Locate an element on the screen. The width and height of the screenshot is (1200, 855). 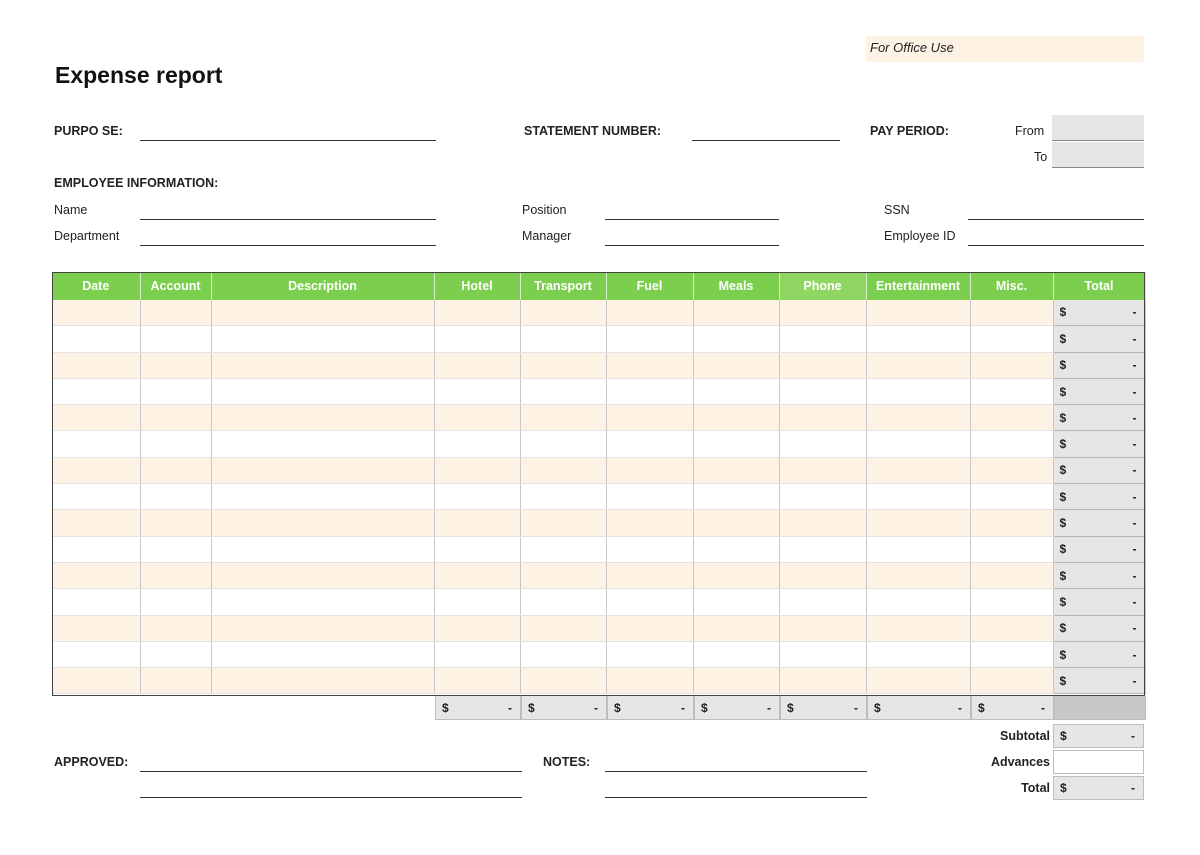
from-field is located at coordinates (1098, 128).